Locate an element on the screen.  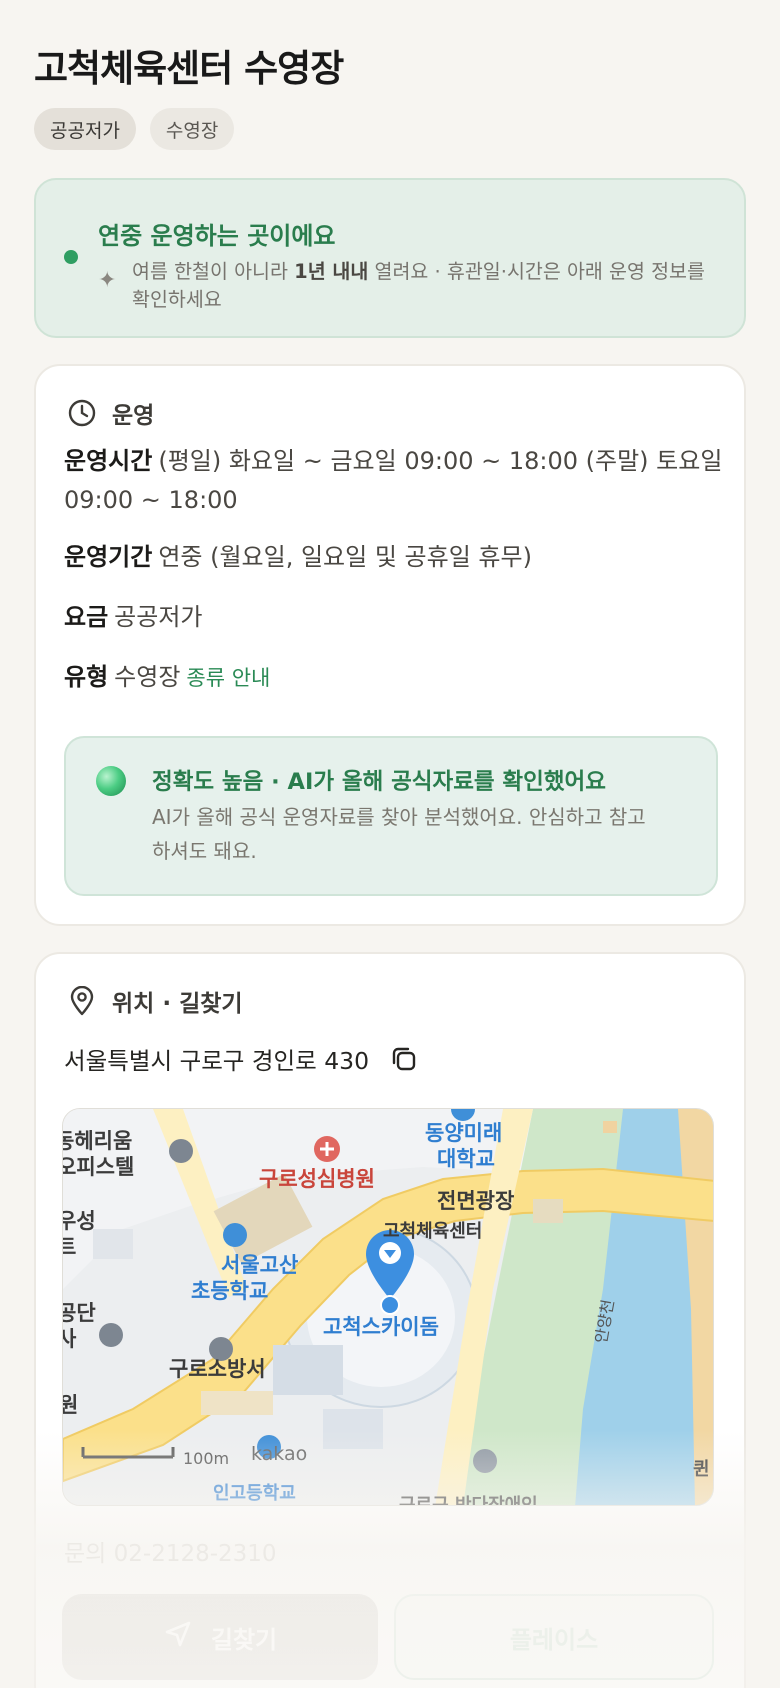
tag-list: 공공저가 수영장 is located at coordinates (134, 129).